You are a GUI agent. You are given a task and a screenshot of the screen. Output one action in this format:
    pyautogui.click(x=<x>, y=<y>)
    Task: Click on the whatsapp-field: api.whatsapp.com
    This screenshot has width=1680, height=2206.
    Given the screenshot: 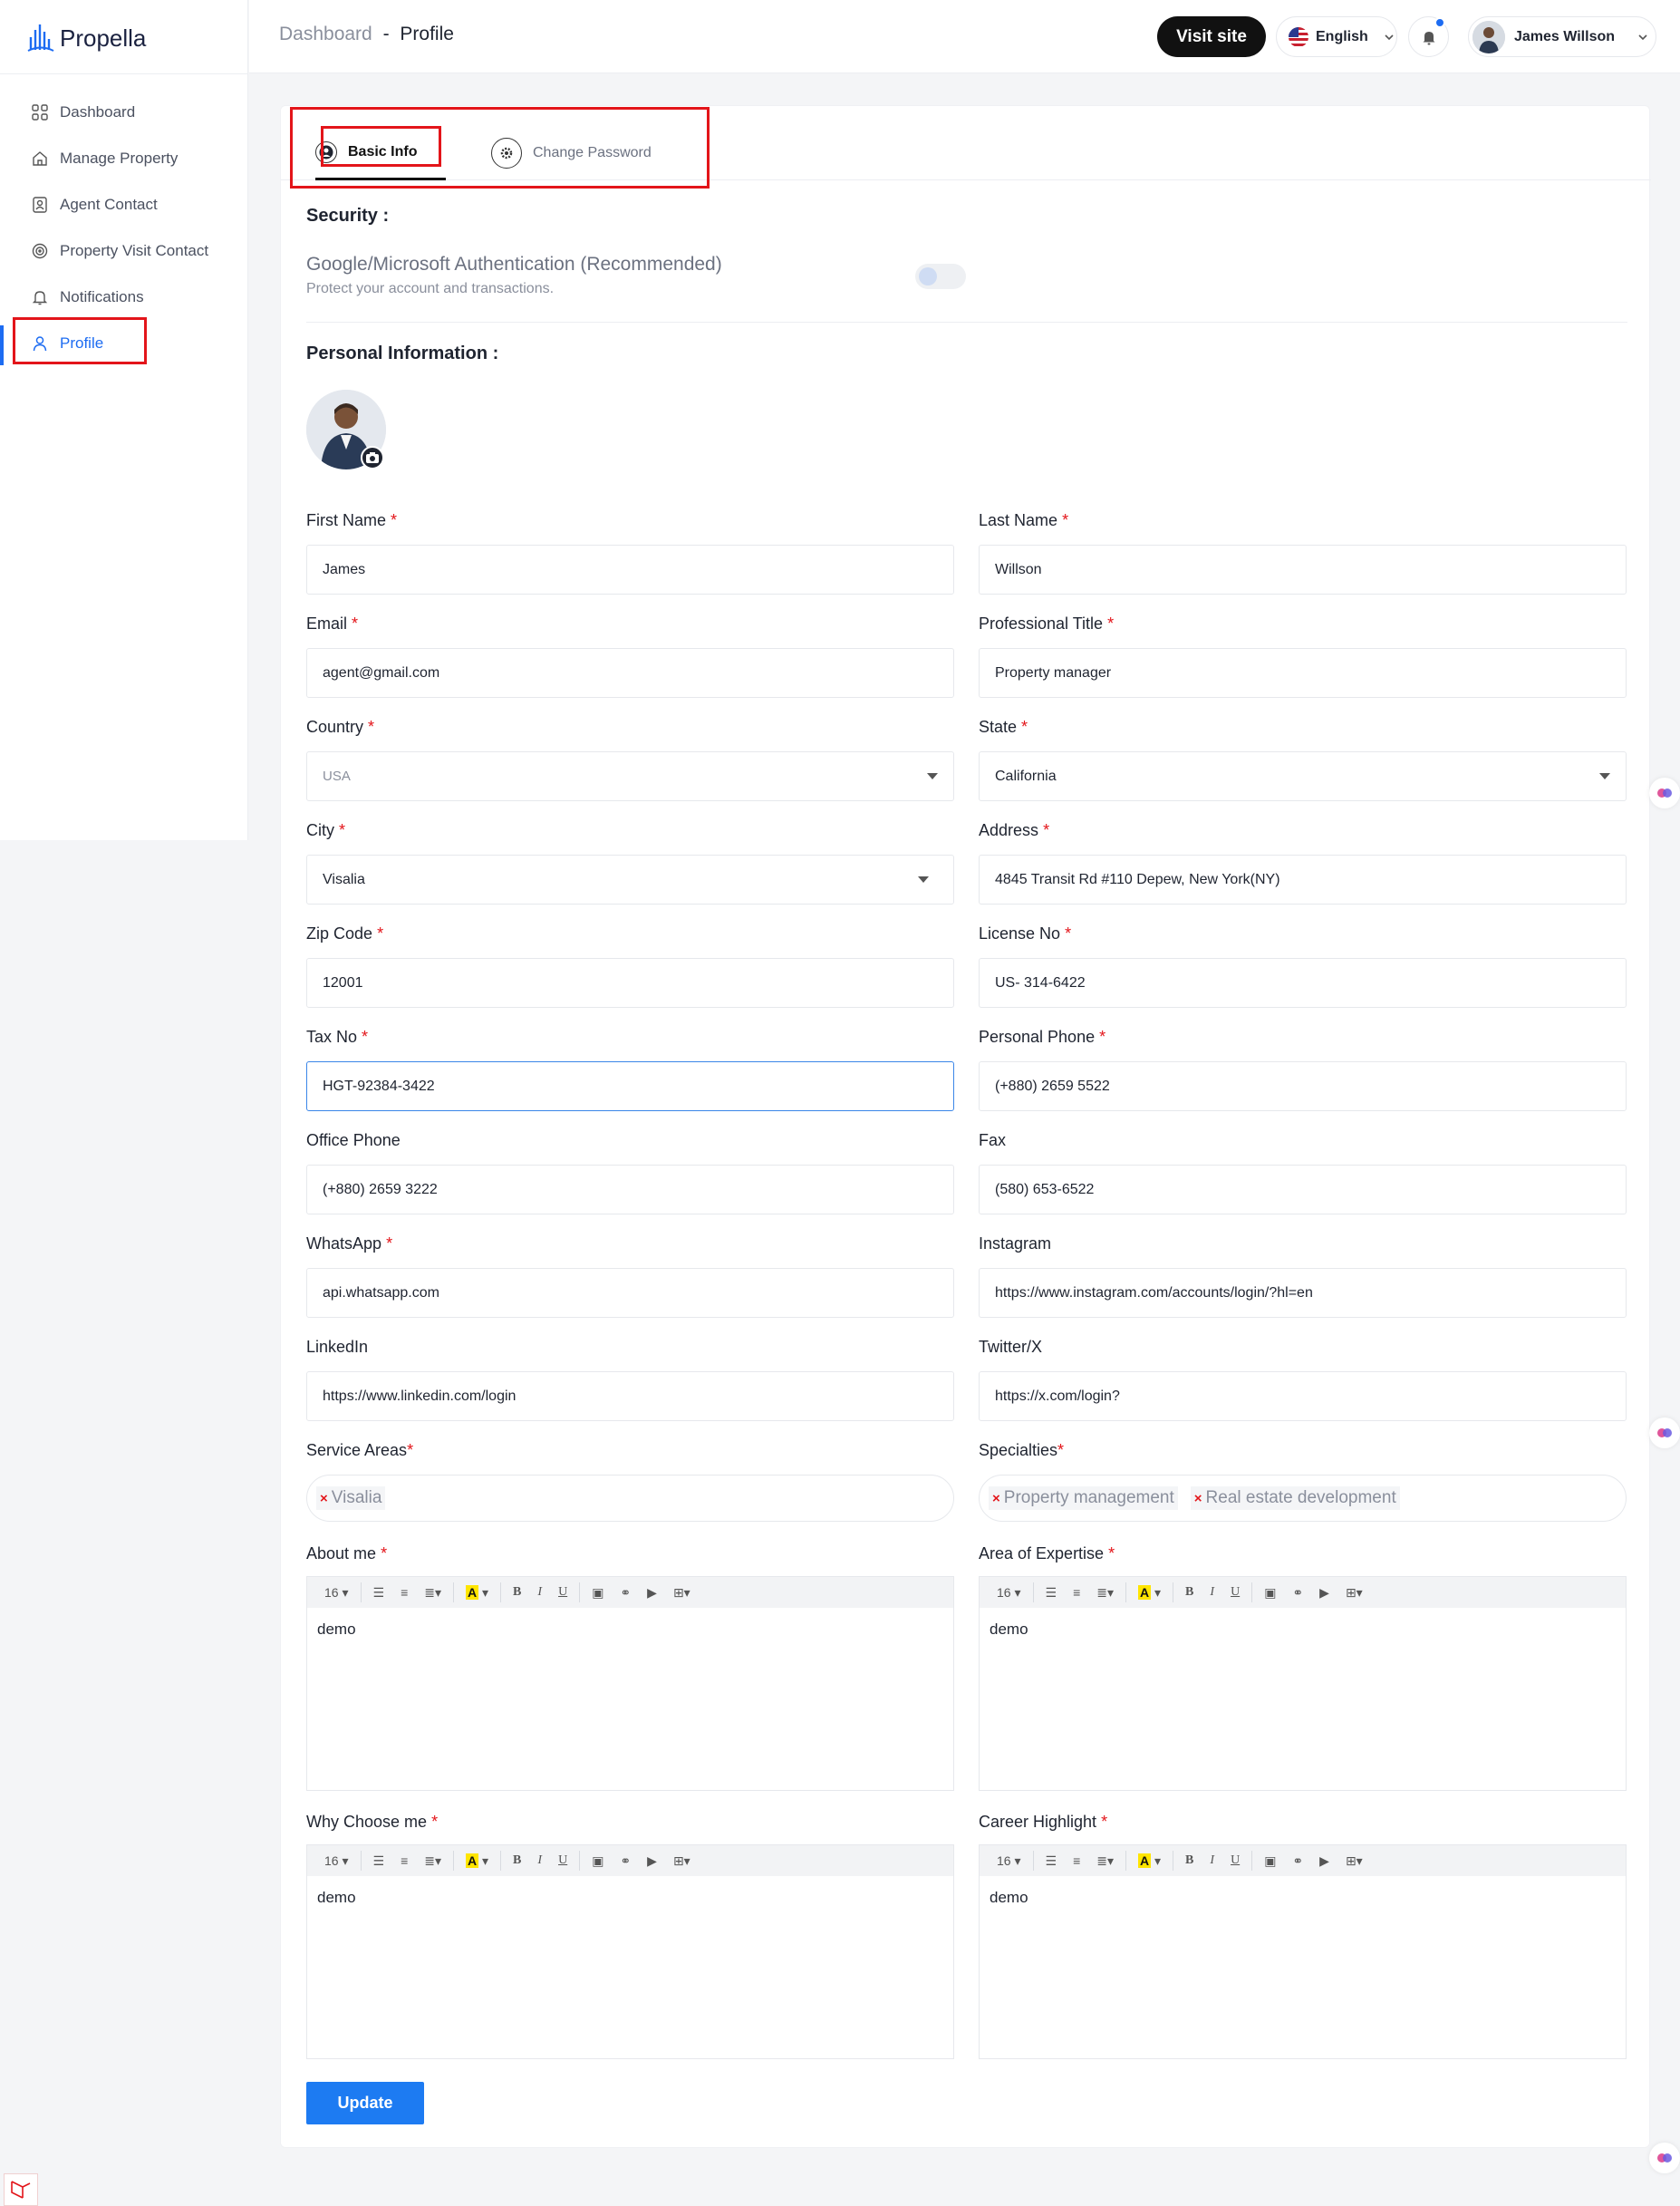 What is the action you would take?
    pyautogui.click(x=630, y=1293)
    